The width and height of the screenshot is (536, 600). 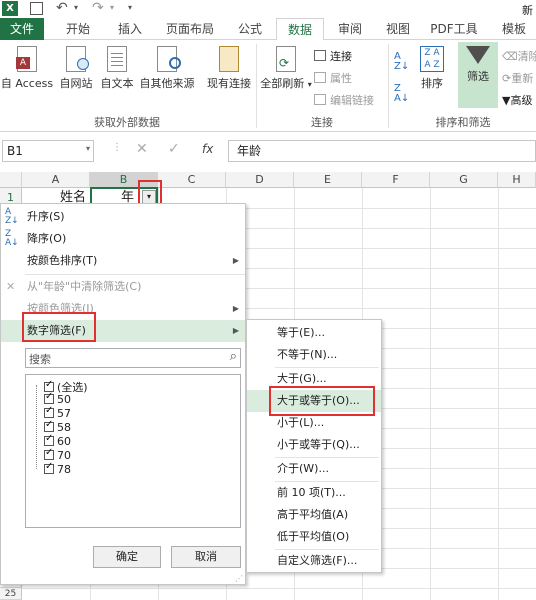 I want to click on undo-dropdown-icon: ▾, so click(x=76, y=7).